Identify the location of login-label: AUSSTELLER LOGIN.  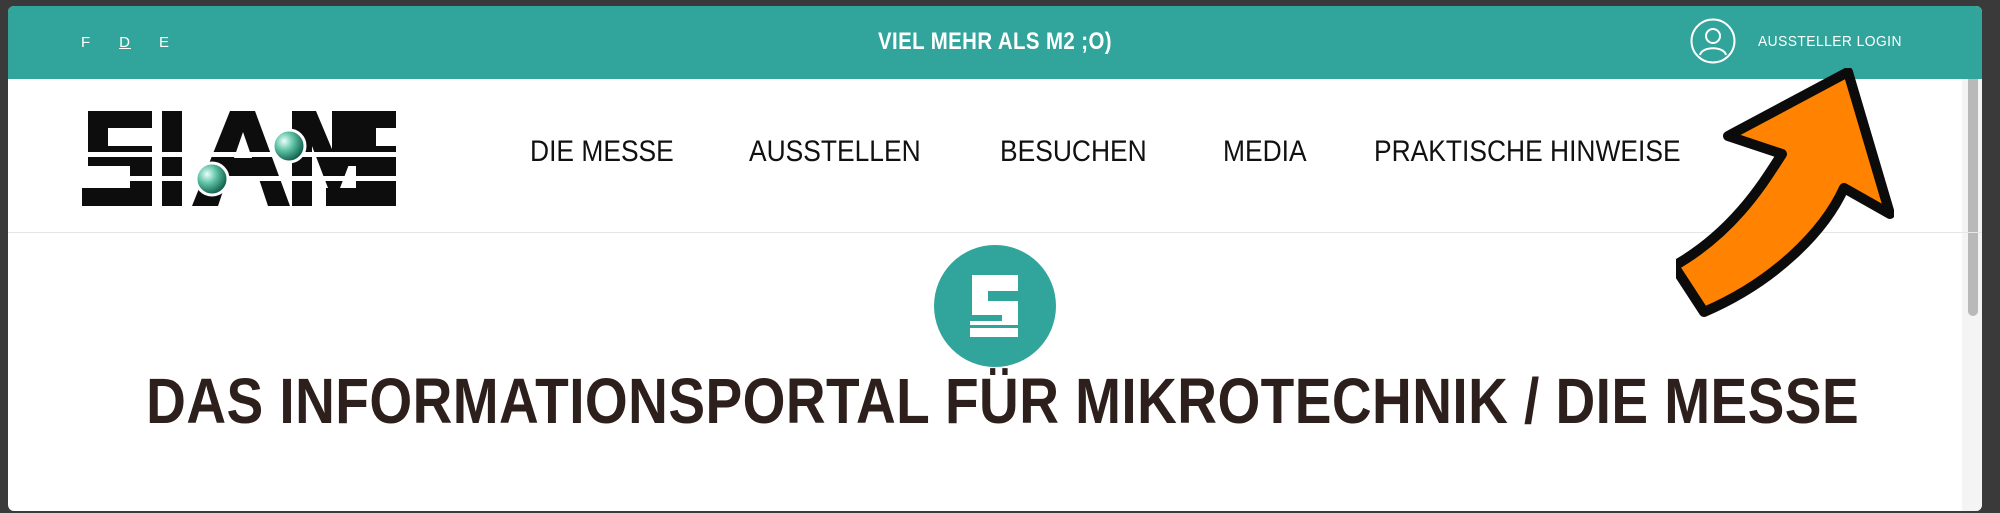
(1830, 41).